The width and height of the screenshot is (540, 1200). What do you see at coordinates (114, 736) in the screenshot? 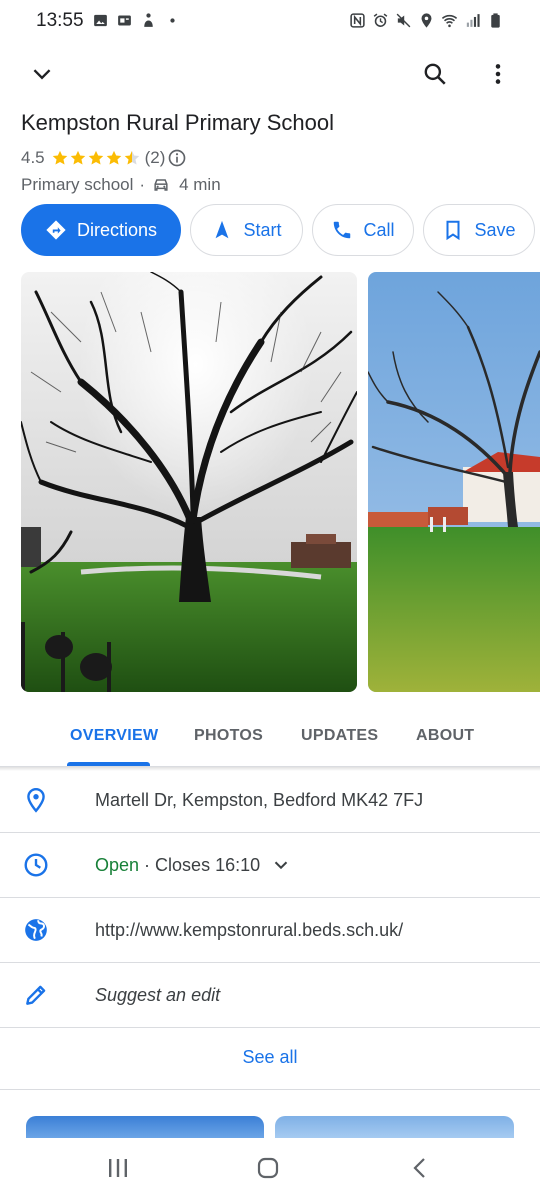
I see `tab-overview: OVERVIEW` at bounding box center [114, 736].